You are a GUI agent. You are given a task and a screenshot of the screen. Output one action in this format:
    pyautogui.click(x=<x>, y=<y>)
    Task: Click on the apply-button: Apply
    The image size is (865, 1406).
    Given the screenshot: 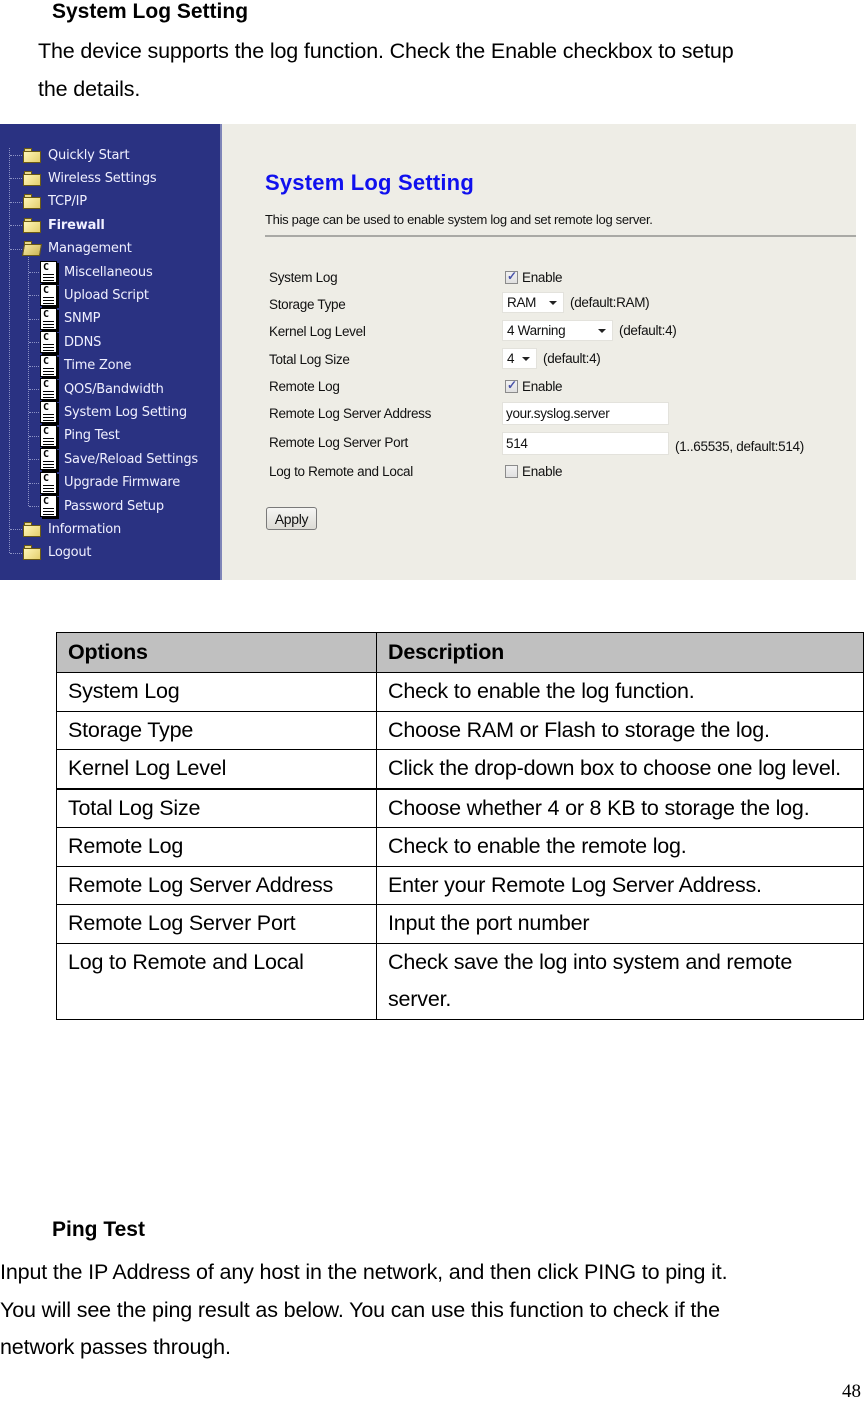 What is the action you would take?
    pyautogui.click(x=291, y=518)
    